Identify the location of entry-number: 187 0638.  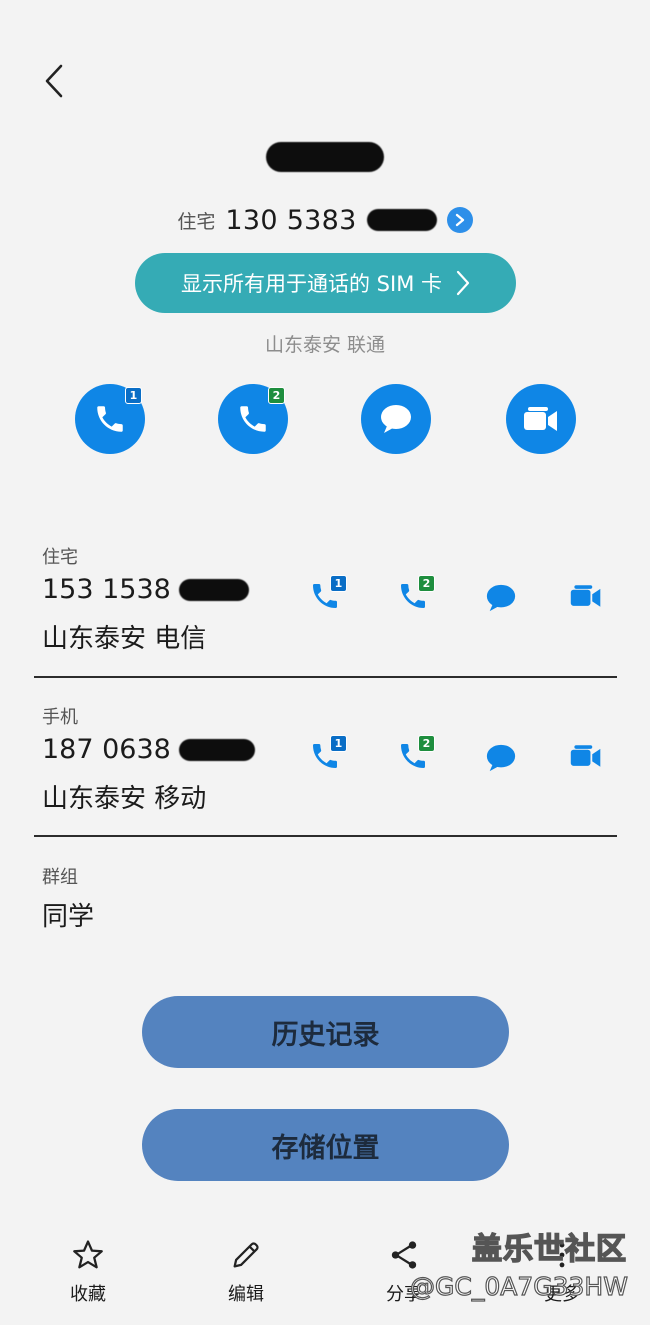
(148, 749).